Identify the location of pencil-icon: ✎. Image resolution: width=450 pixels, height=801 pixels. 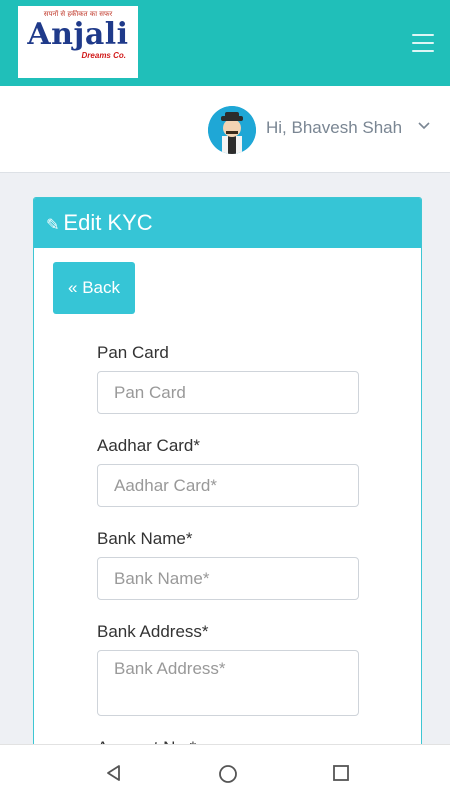
(53, 225).